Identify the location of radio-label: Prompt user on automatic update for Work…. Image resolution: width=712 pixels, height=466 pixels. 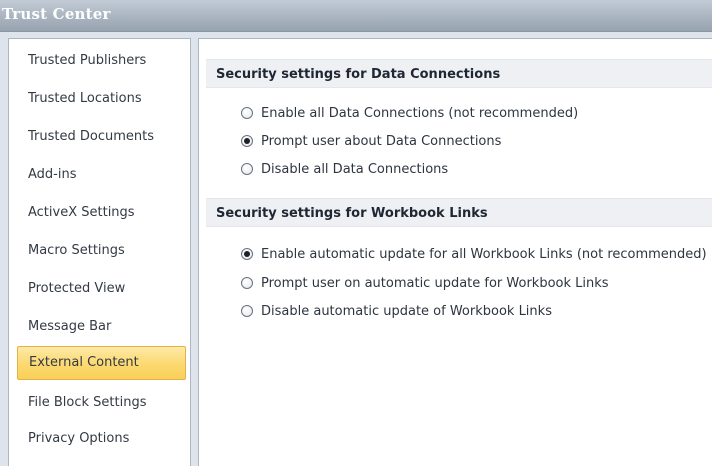
(435, 283).